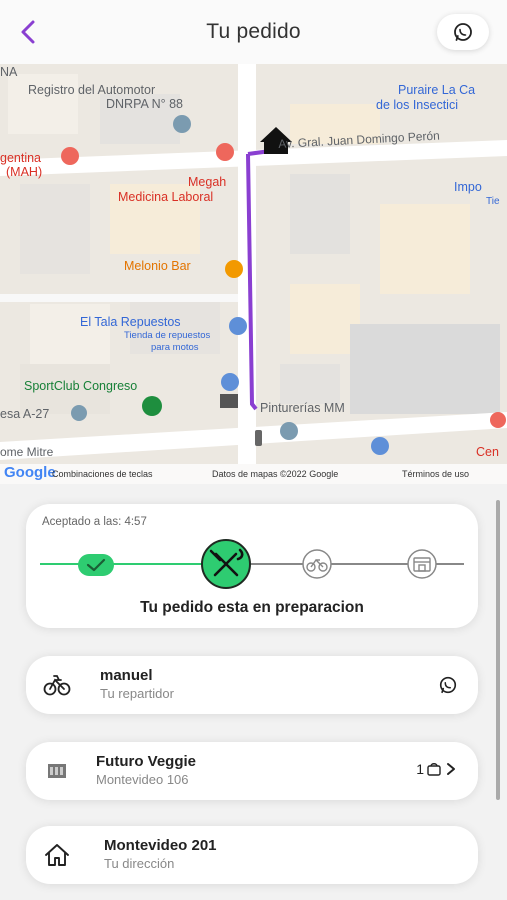 The image size is (507, 900). What do you see at coordinates (21, 158) in the screenshot?
I see `map-label-gentina-1: gentina` at bounding box center [21, 158].